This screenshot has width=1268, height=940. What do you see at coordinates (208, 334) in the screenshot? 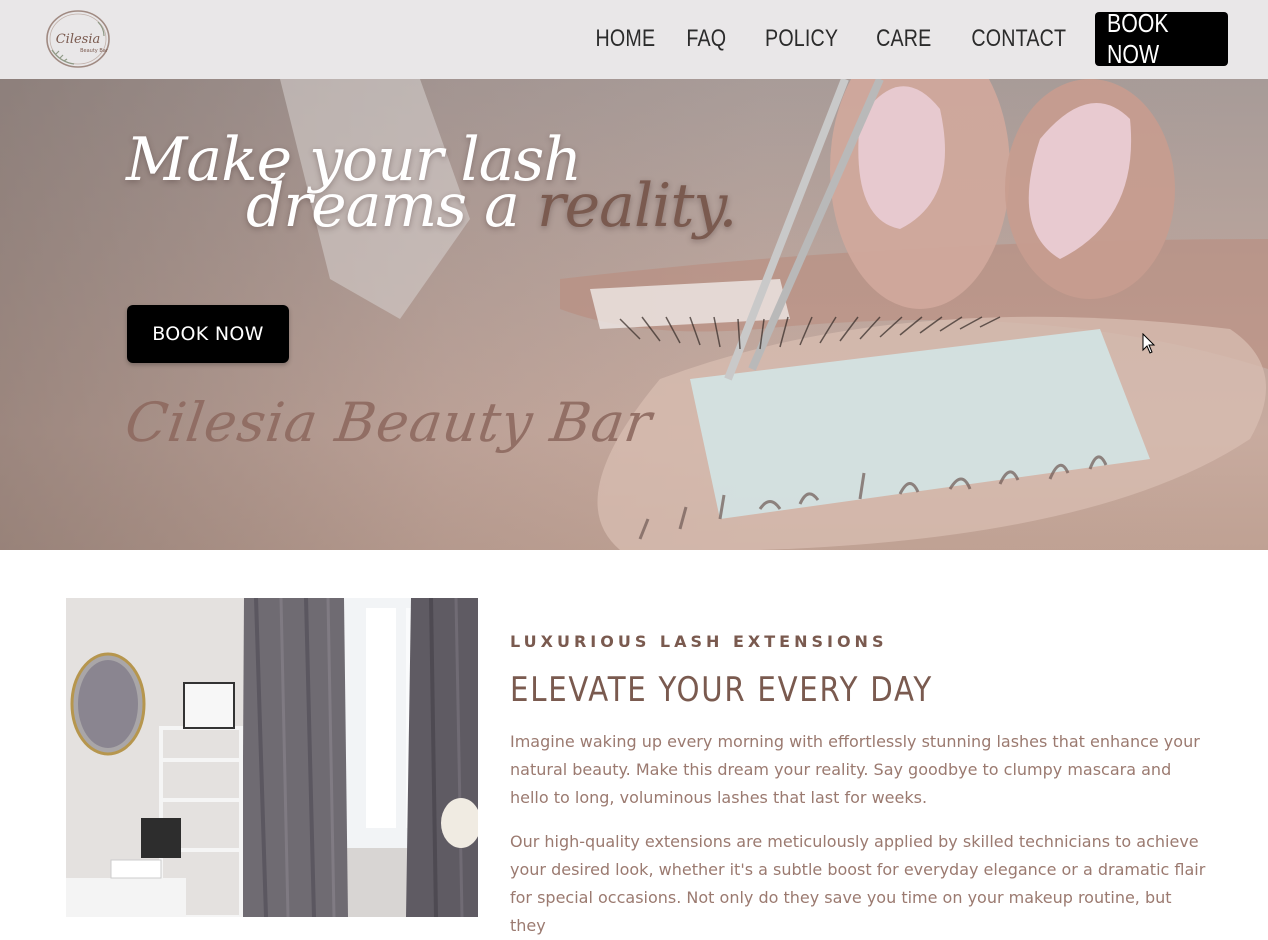
I see `hero-book-now-button: BOOK NOW` at bounding box center [208, 334].